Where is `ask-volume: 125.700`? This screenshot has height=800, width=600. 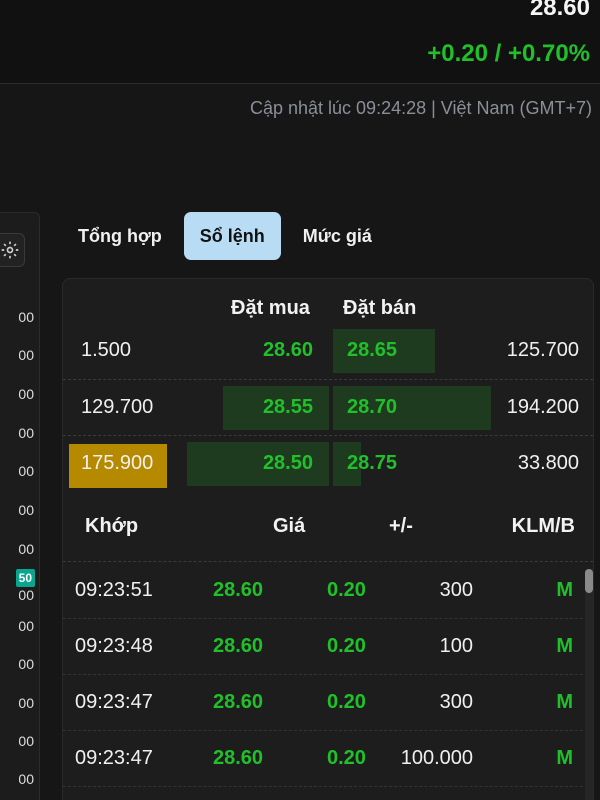 ask-volume: 125.700 is located at coordinates (542, 350).